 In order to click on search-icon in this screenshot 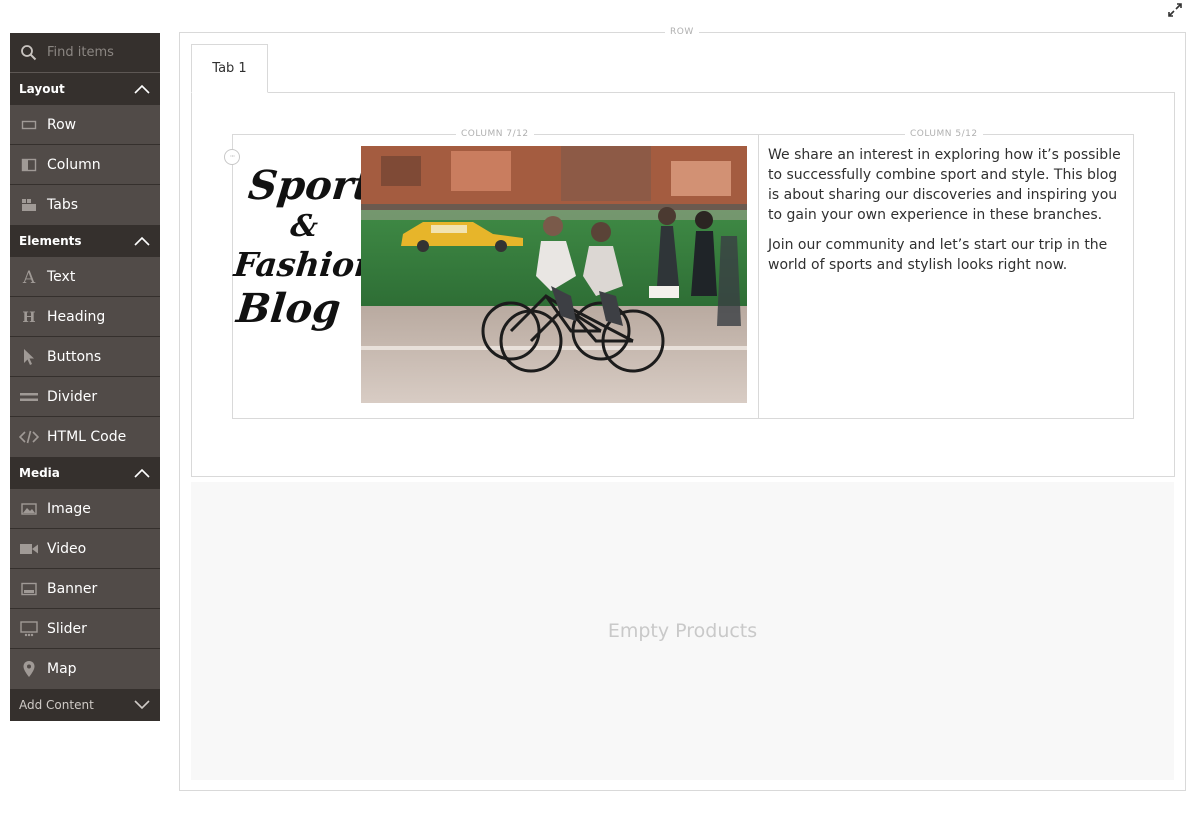, I will do `click(29, 53)`.